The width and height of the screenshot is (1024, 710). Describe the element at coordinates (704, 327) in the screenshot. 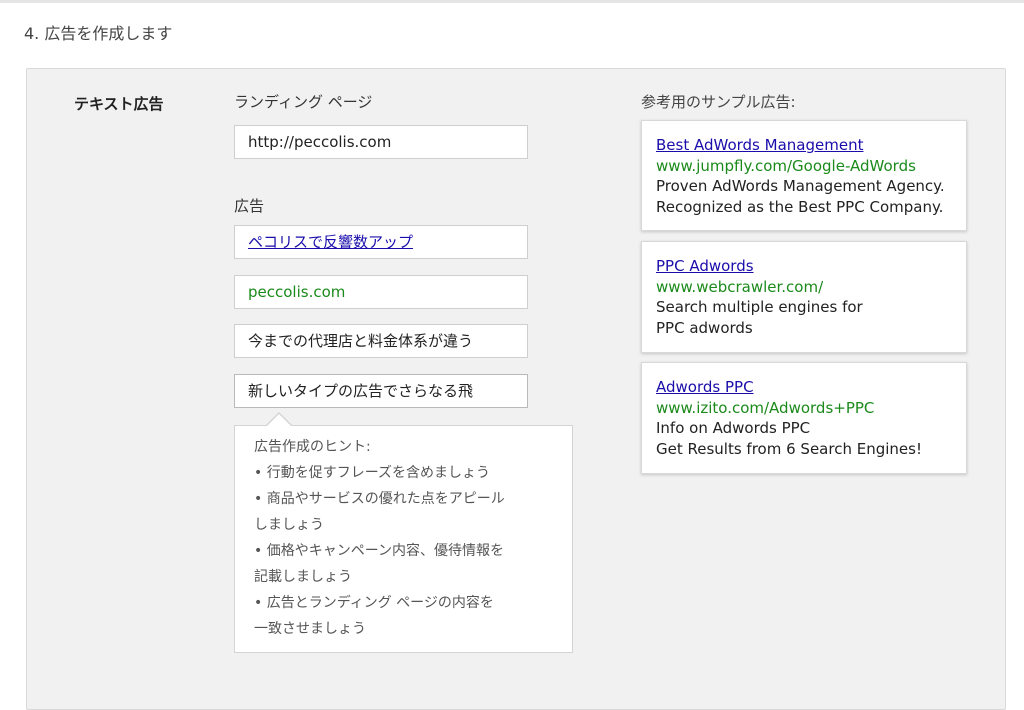

I see `sample-ad-description: PPC adwords` at that location.